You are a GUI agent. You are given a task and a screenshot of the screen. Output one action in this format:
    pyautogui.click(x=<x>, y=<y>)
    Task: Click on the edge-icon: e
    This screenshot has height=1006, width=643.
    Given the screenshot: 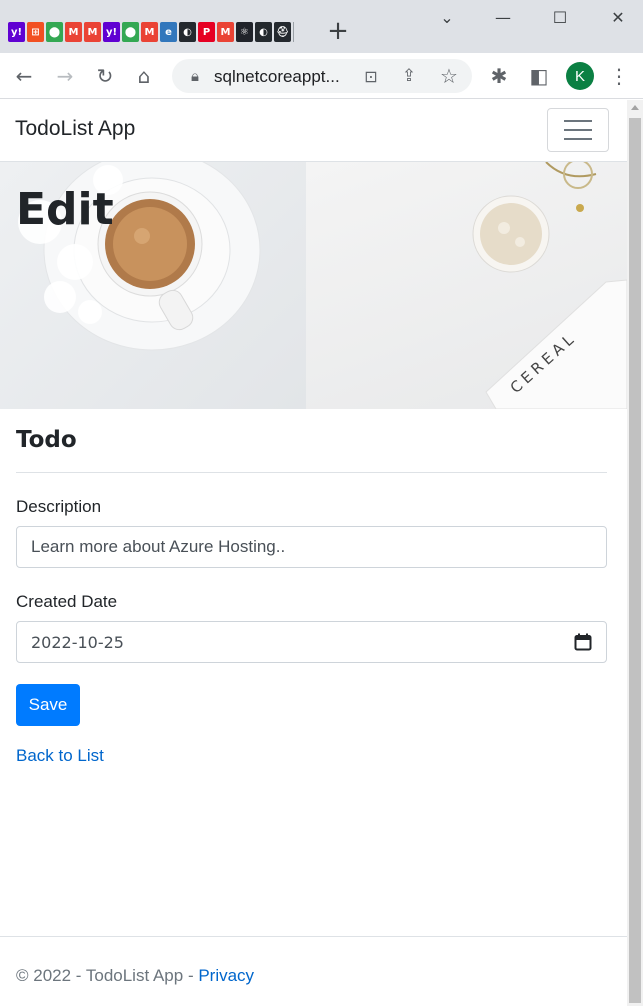 What is the action you would take?
    pyautogui.click(x=168, y=32)
    